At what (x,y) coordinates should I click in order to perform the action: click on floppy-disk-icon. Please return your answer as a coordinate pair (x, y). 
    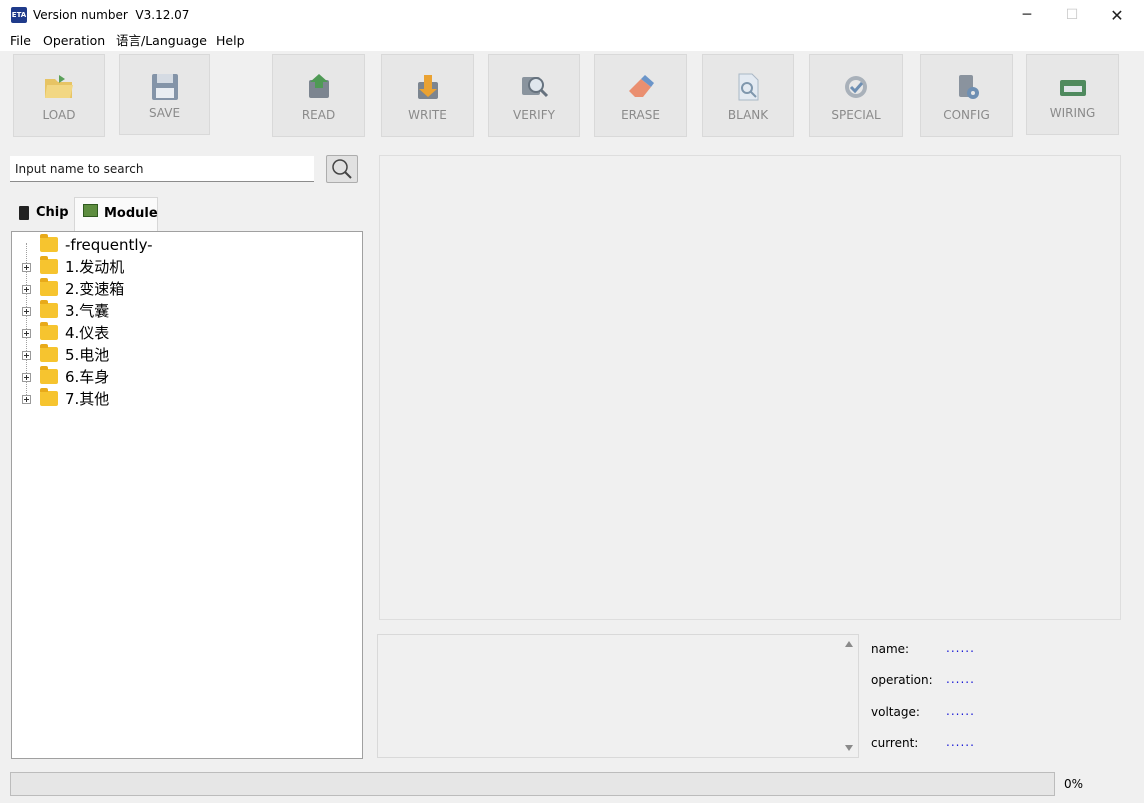
    Looking at the image, I should click on (164, 87).